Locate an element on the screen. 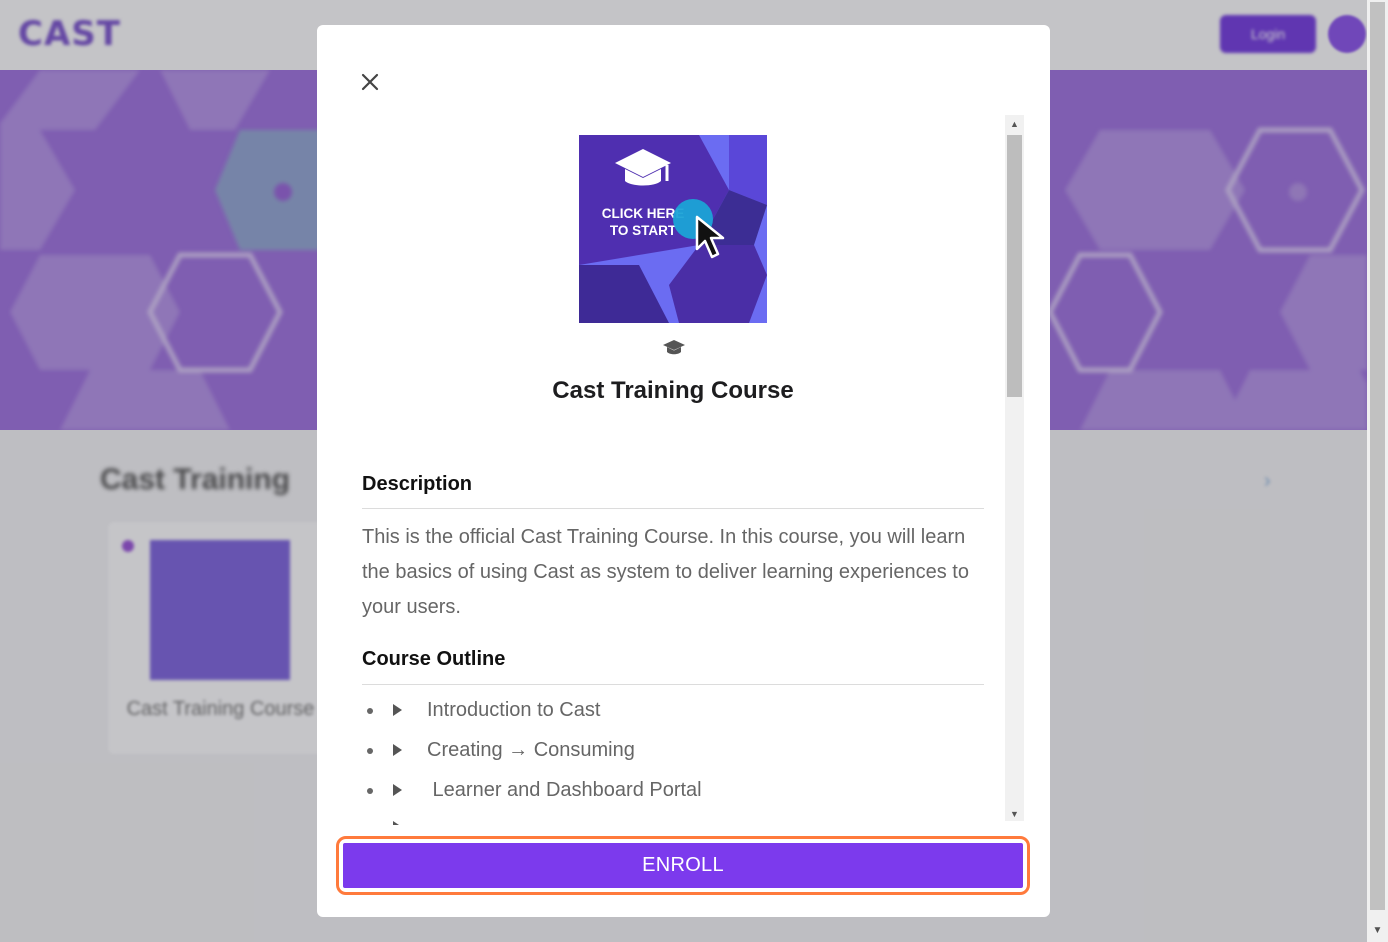 The width and height of the screenshot is (1388, 942). outline-item-label: Learner and Dashboard Portal is located at coordinates (564, 790).